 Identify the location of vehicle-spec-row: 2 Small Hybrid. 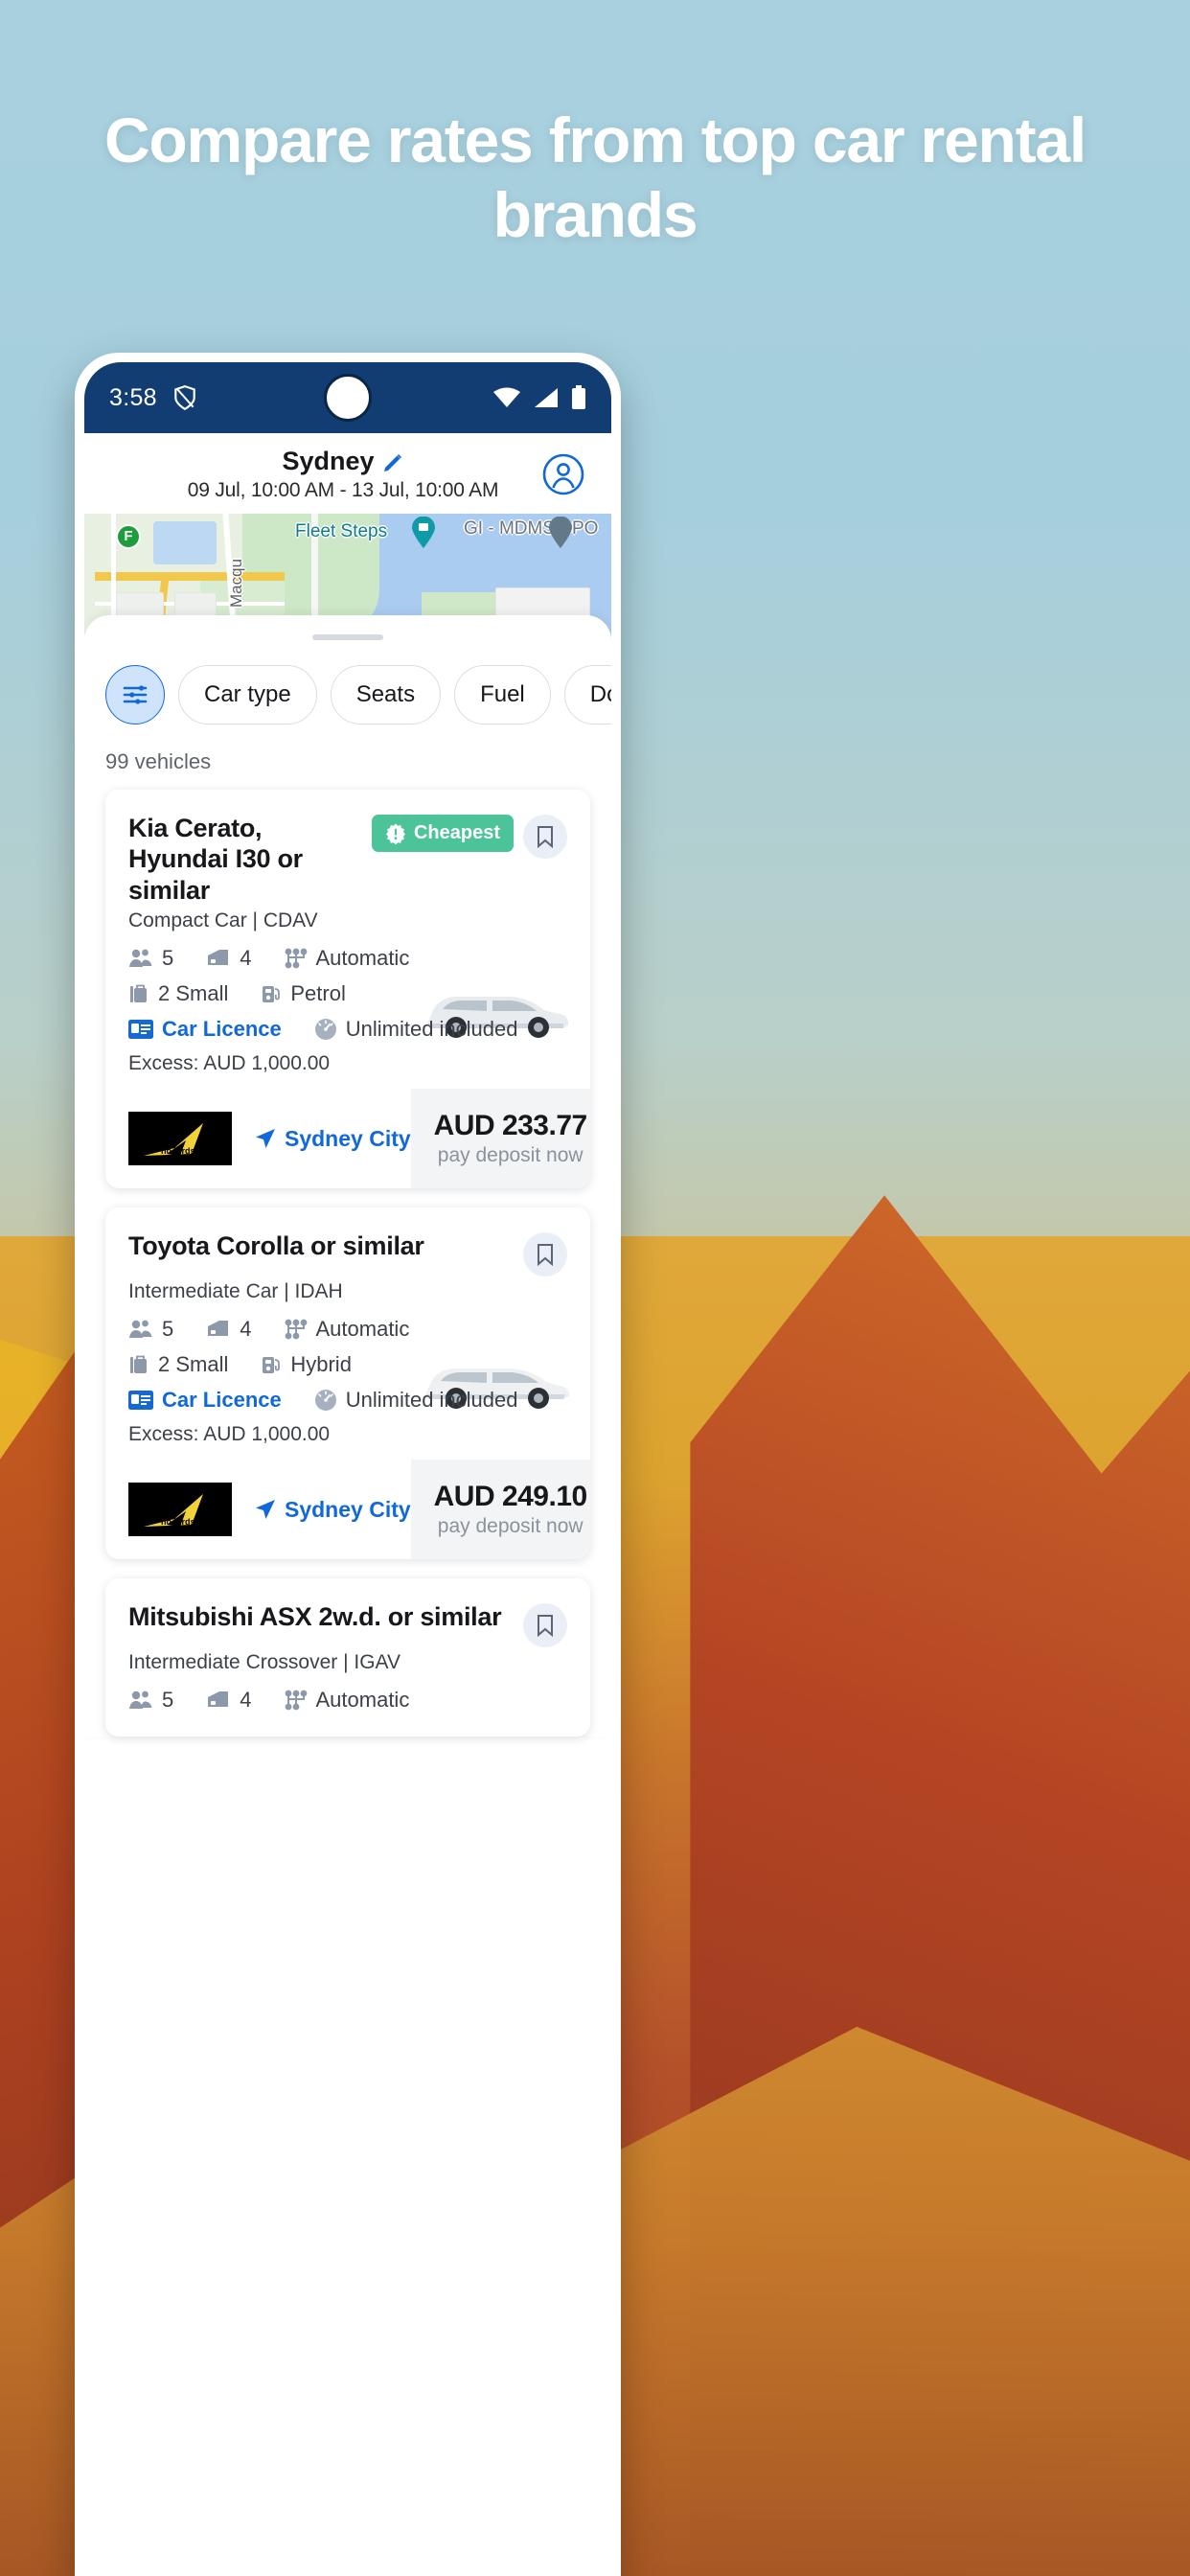
(348, 1364).